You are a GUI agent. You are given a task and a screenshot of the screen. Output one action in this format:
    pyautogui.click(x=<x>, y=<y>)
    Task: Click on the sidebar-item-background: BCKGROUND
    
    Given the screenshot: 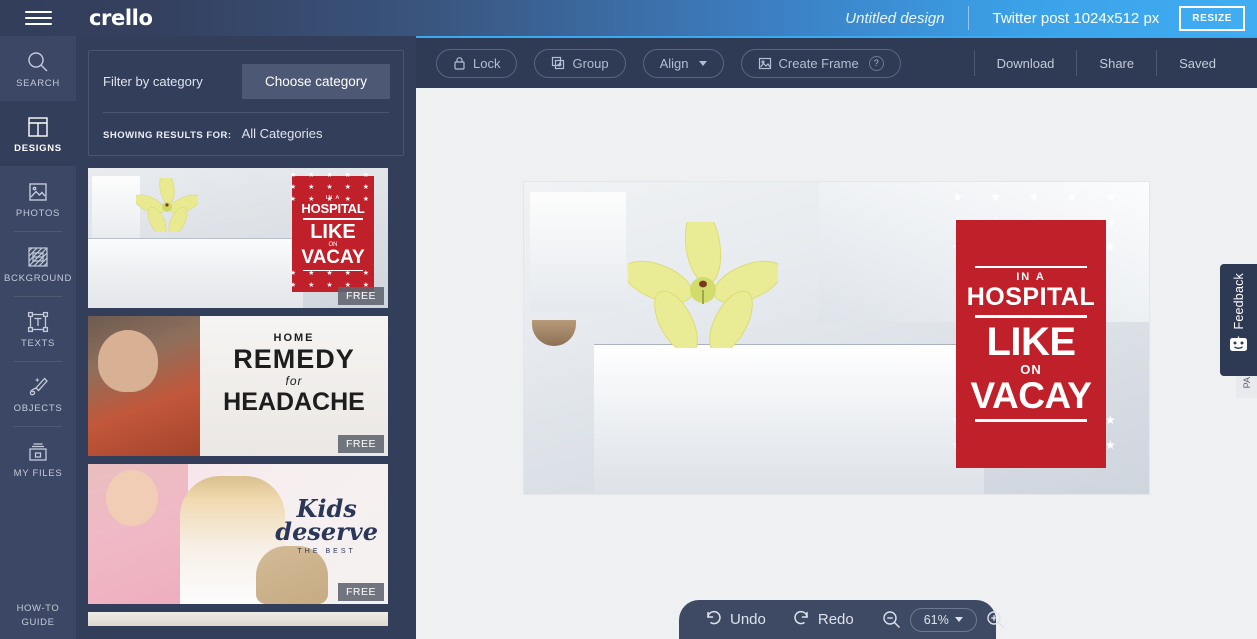 What is the action you would take?
    pyautogui.click(x=38, y=263)
    